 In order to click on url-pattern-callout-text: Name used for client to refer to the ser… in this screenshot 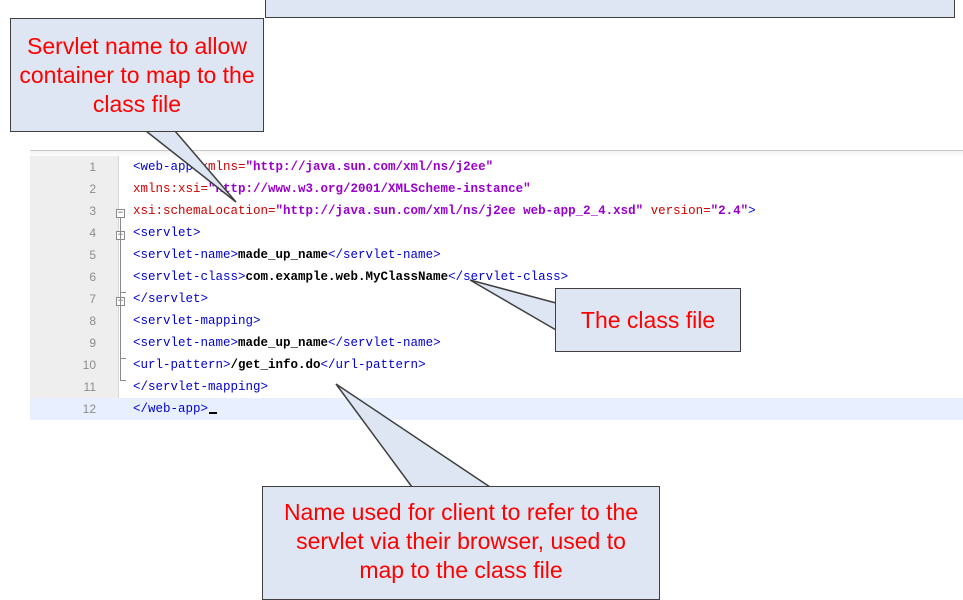, I will do `click(461, 540)`.